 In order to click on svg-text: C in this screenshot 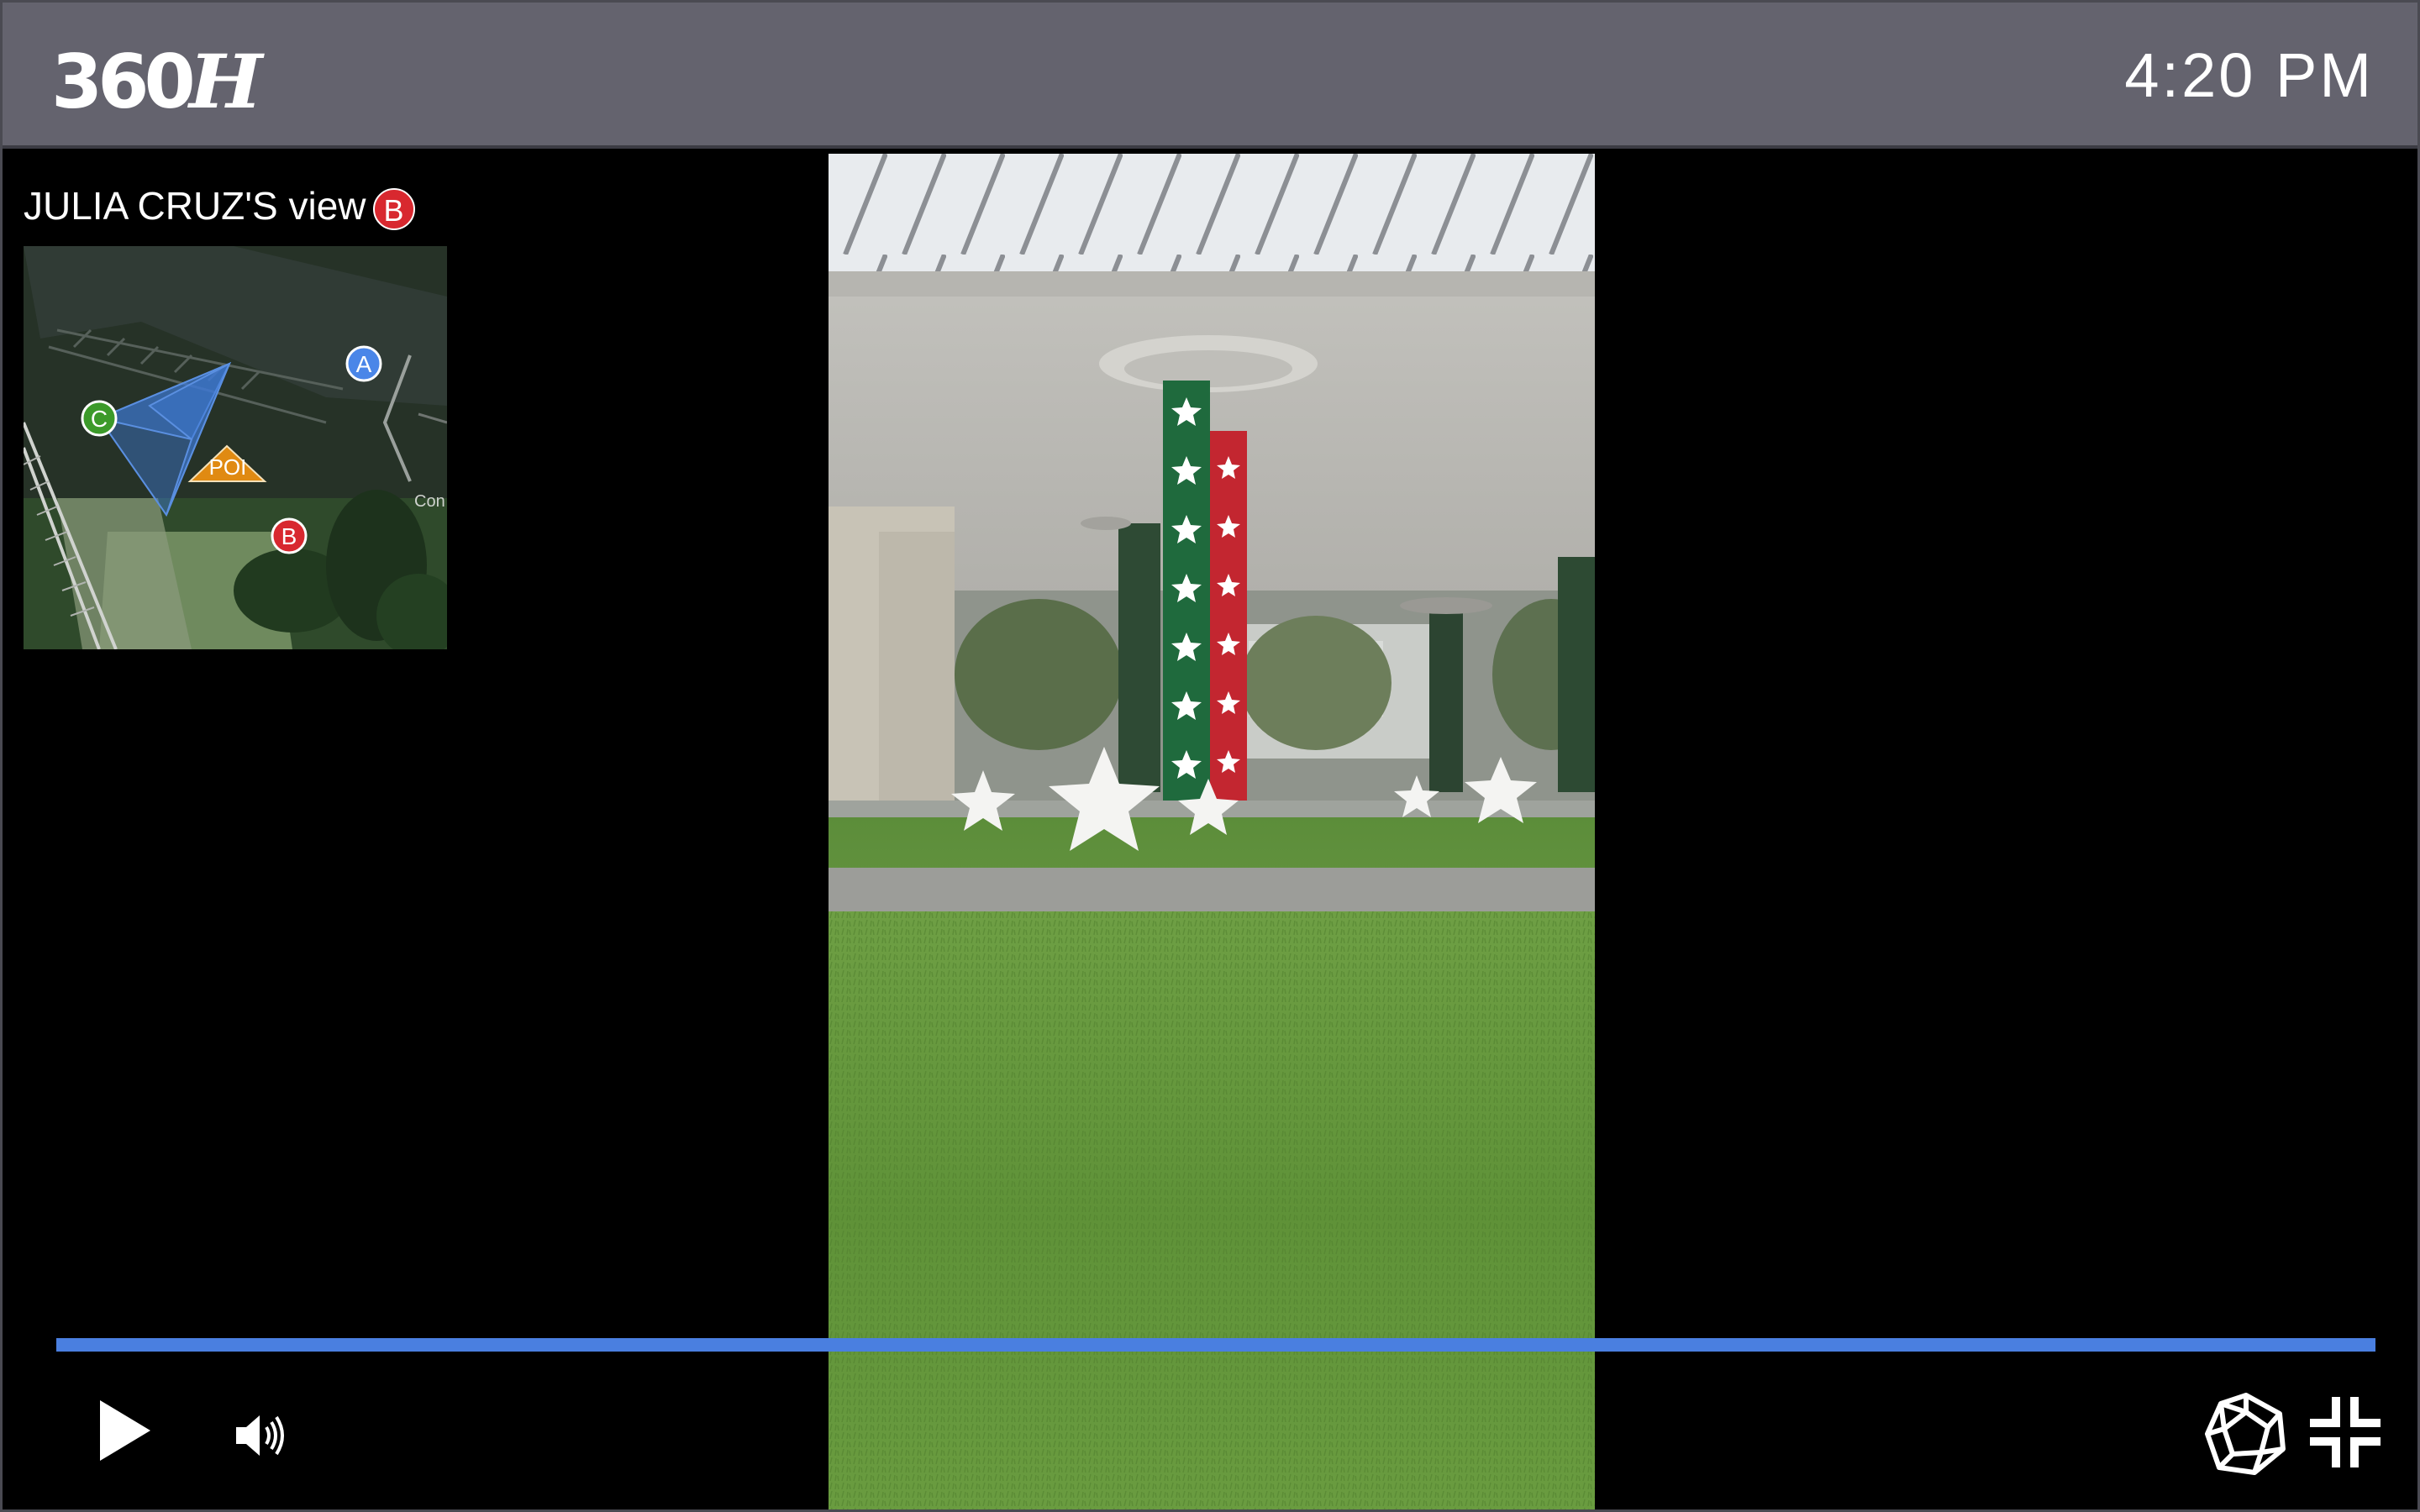, I will do `click(99, 419)`.